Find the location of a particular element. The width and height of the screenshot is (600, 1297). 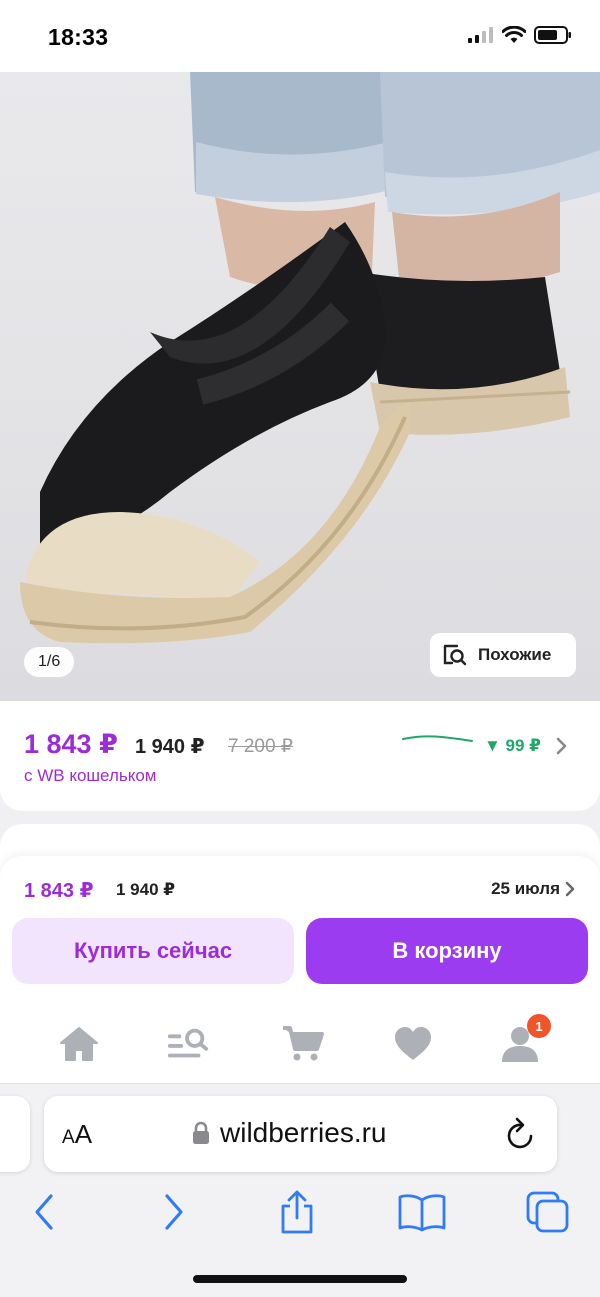

tab-bar: 1 is located at coordinates (300, 1044).